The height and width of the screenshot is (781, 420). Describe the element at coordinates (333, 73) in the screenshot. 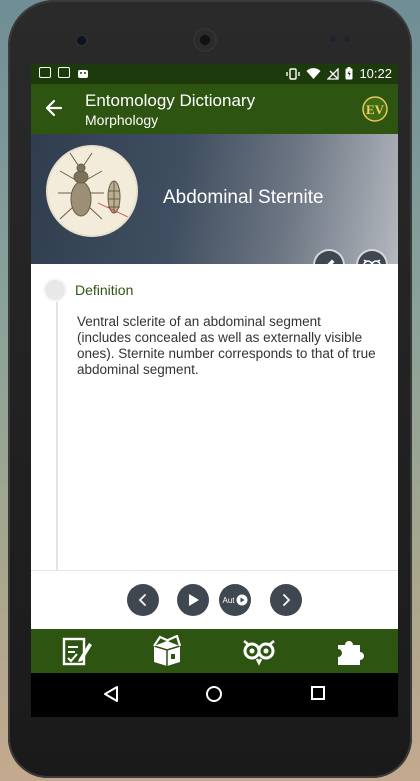

I see `signal-icon` at that location.